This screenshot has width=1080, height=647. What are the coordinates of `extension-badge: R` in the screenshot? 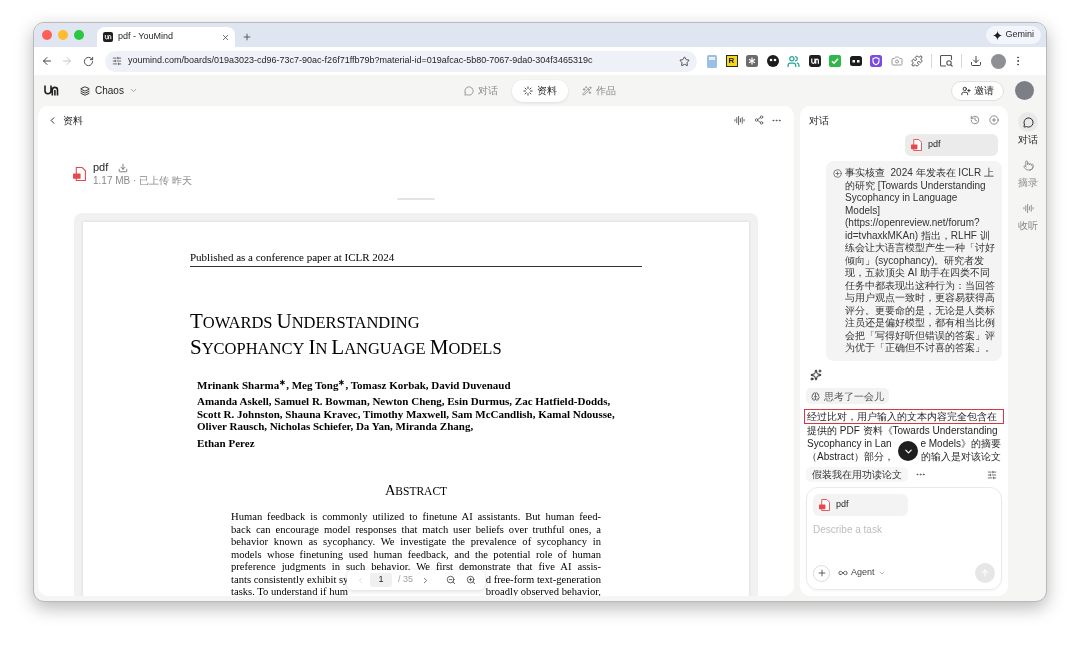 It's located at (731, 61).